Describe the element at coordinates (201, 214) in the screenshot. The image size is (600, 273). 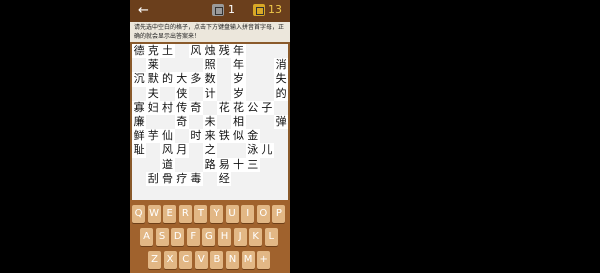
I see `key-t: T` at that location.